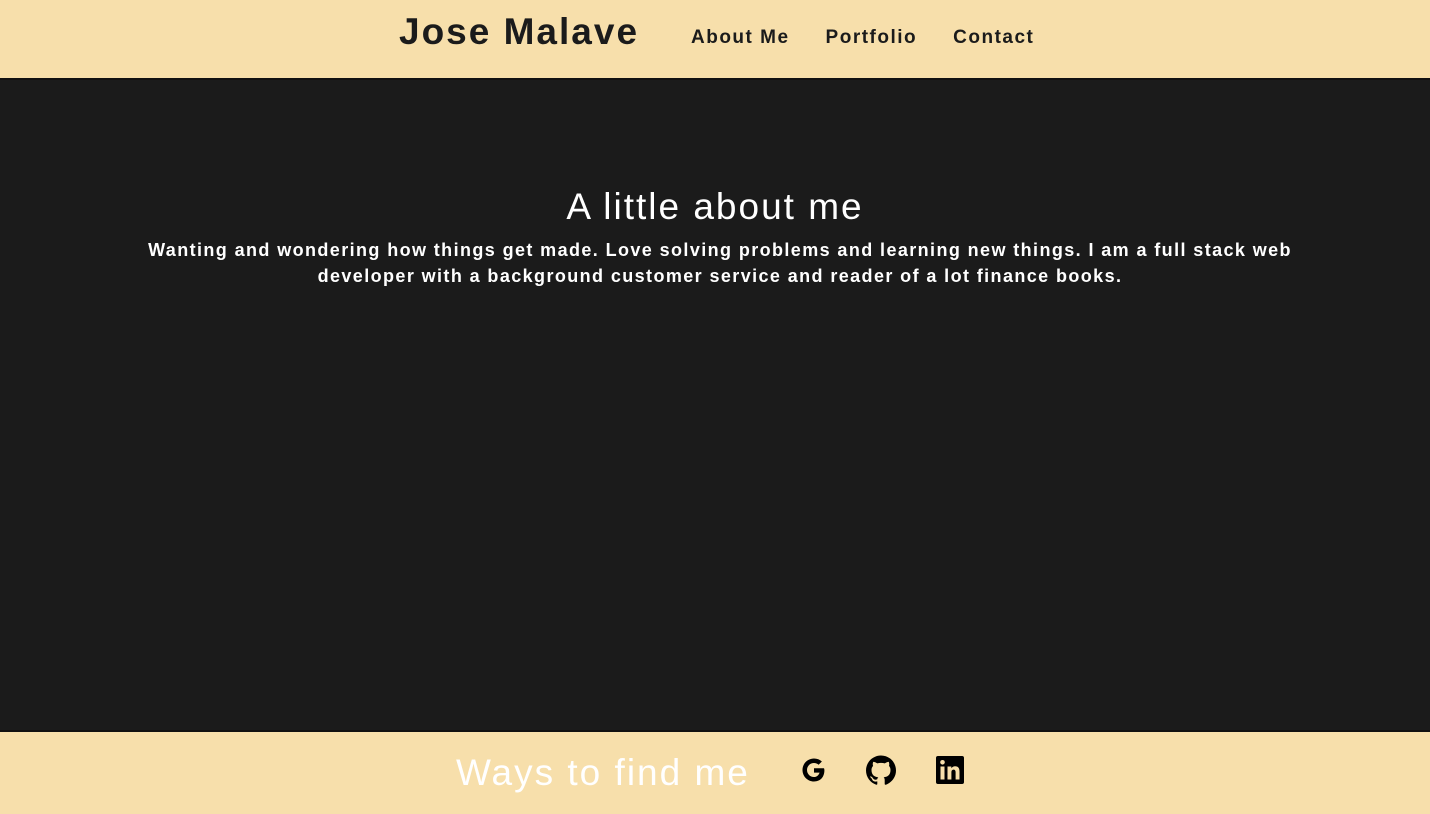  What do you see at coordinates (872, 38) in the screenshot?
I see `nav-link-portfolio: Portfolio` at bounding box center [872, 38].